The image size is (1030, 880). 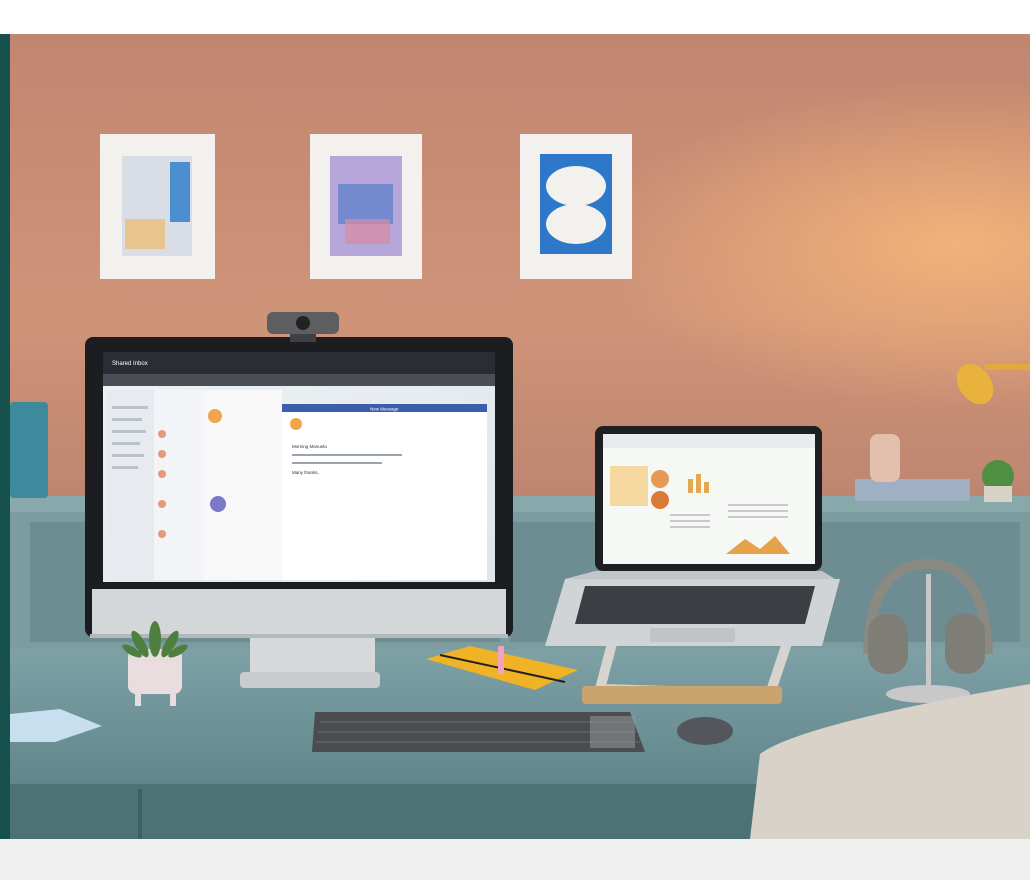 I want to click on mouse, so click(x=705, y=731).